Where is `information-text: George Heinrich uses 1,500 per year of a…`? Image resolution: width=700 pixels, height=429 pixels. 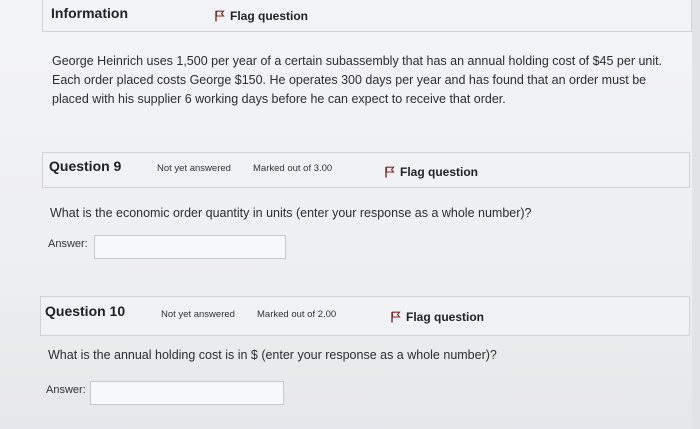
information-text: George Heinrich uses 1,500 per year of a… is located at coordinates (357, 80).